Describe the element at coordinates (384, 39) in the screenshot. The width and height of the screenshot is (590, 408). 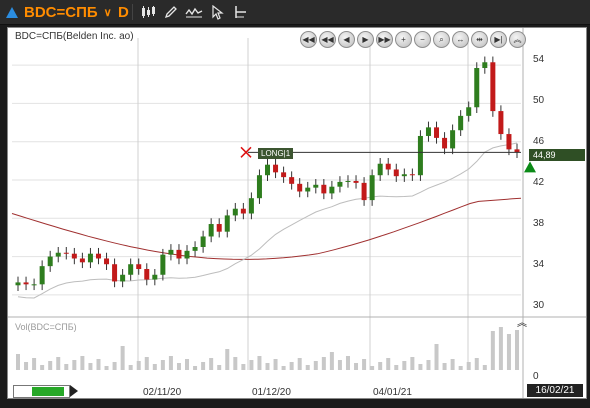
I see `scroll-forward-fast-button: ▶▶` at that location.